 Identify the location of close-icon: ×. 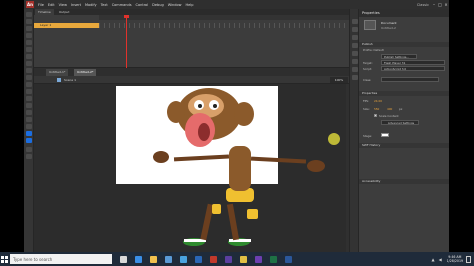
(446, 4).